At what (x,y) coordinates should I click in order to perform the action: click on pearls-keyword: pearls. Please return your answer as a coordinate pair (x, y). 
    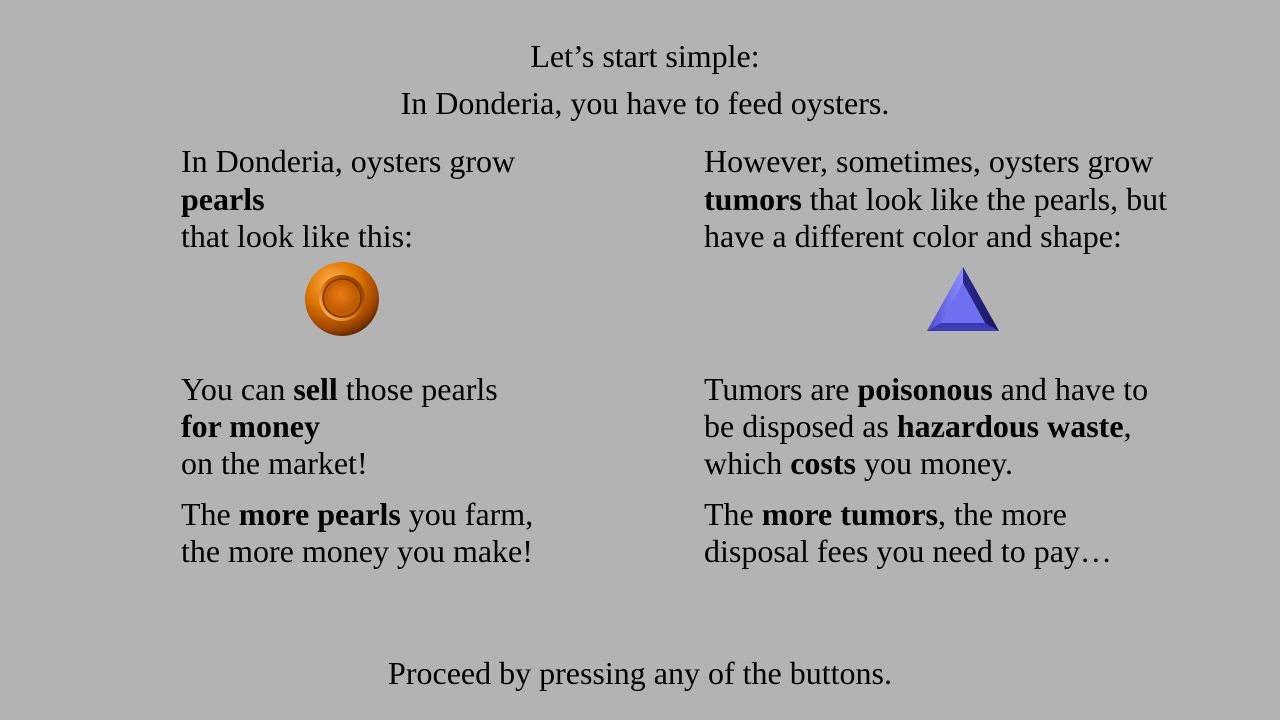
    Looking at the image, I should click on (223, 199).